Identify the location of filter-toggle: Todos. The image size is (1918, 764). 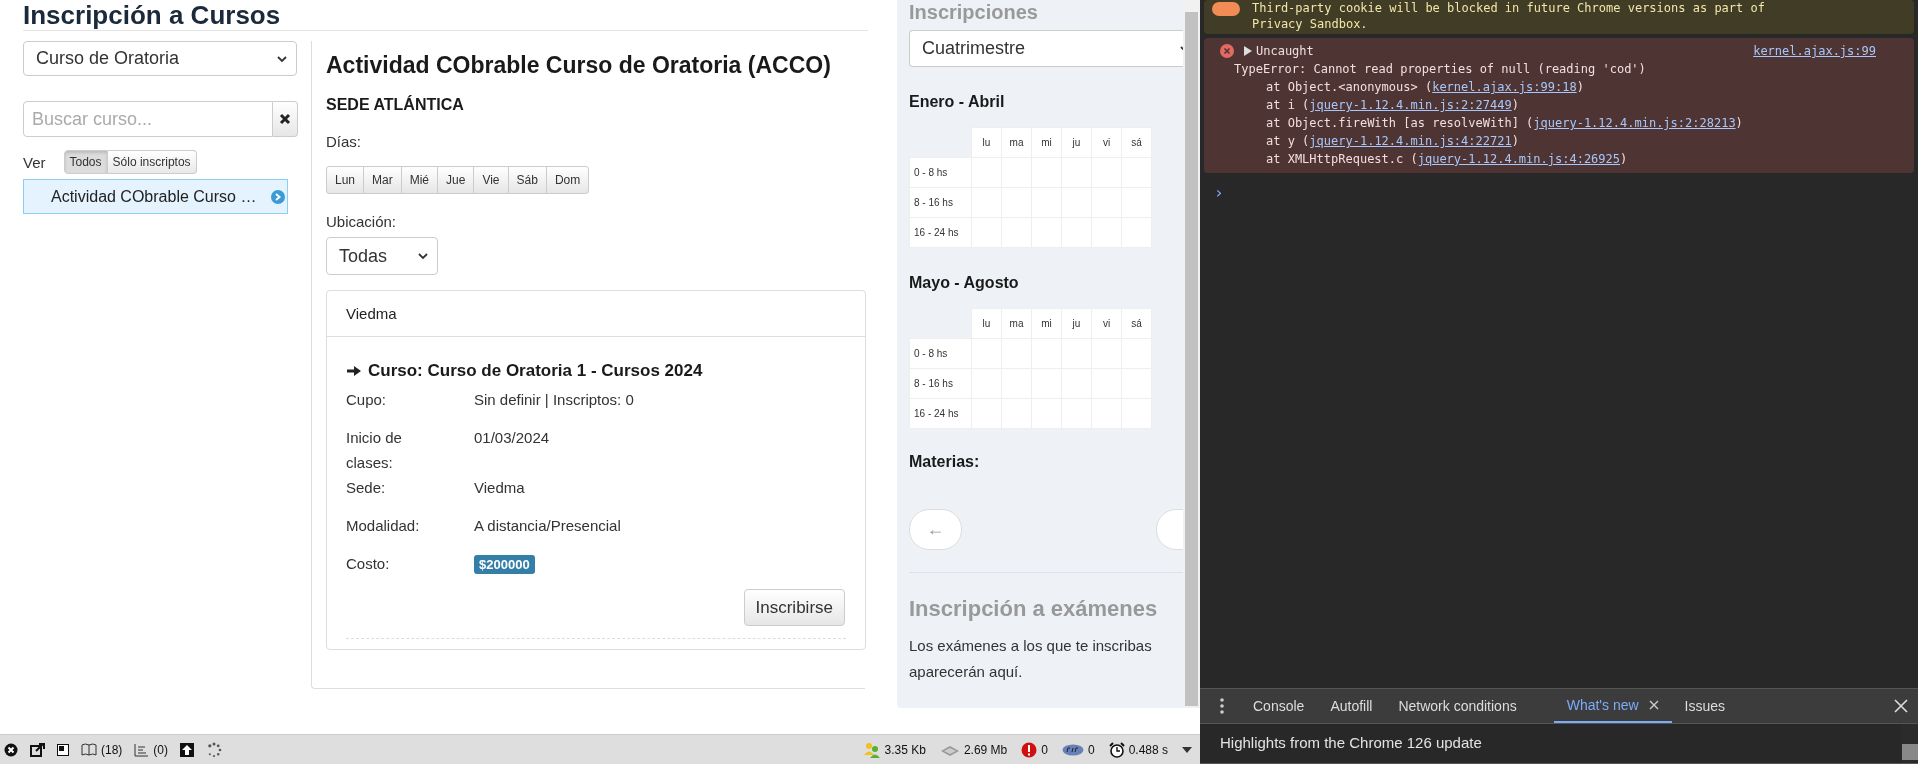
(85, 162).